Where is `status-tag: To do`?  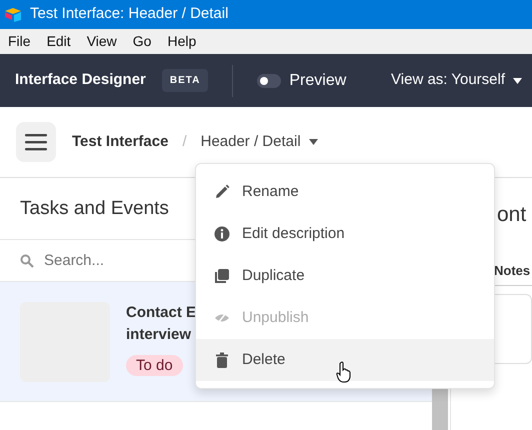 status-tag: To do is located at coordinates (154, 365).